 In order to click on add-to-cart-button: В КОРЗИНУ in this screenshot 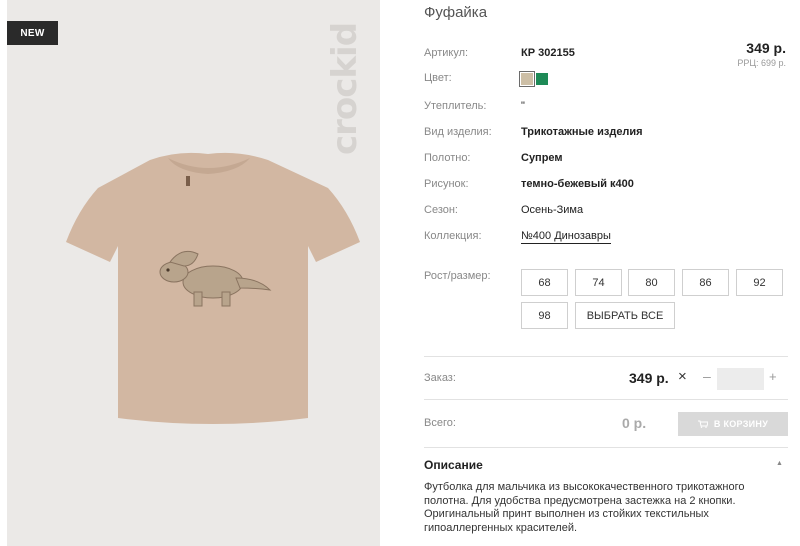, I will do `click(733, 424)`.